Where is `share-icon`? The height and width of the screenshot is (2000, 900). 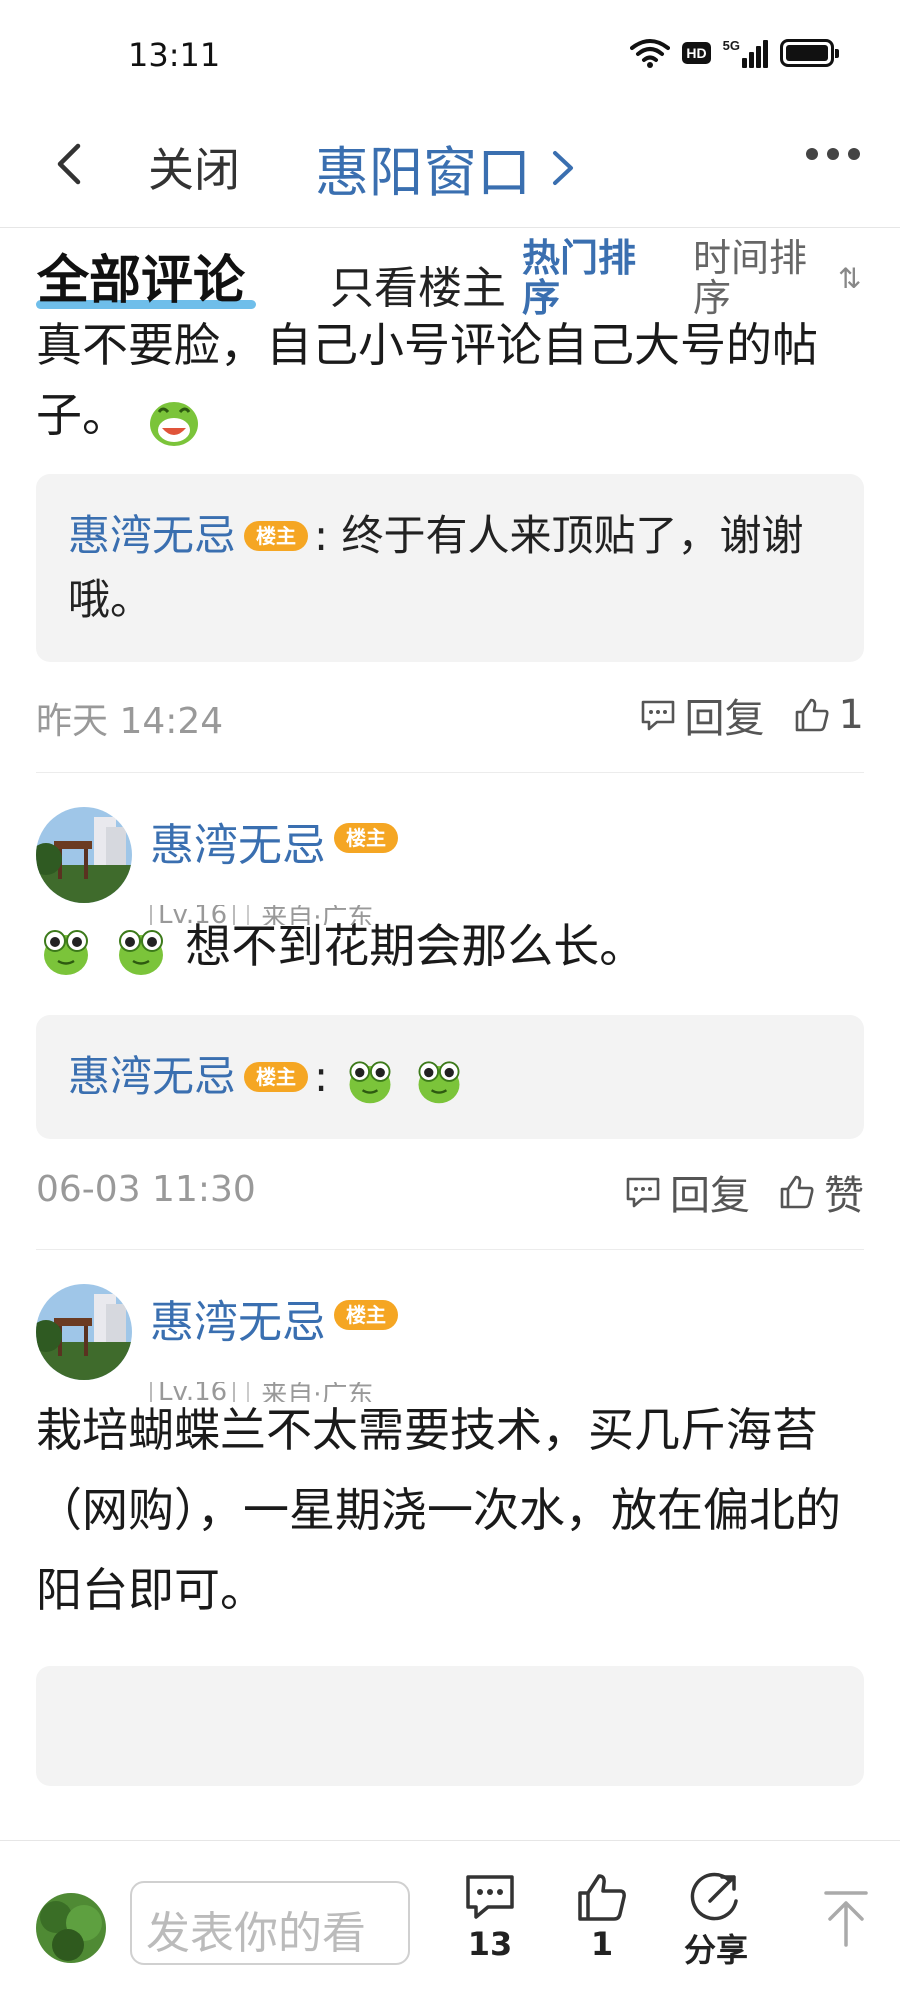
share-icon is located at coordinates (714, 1896).